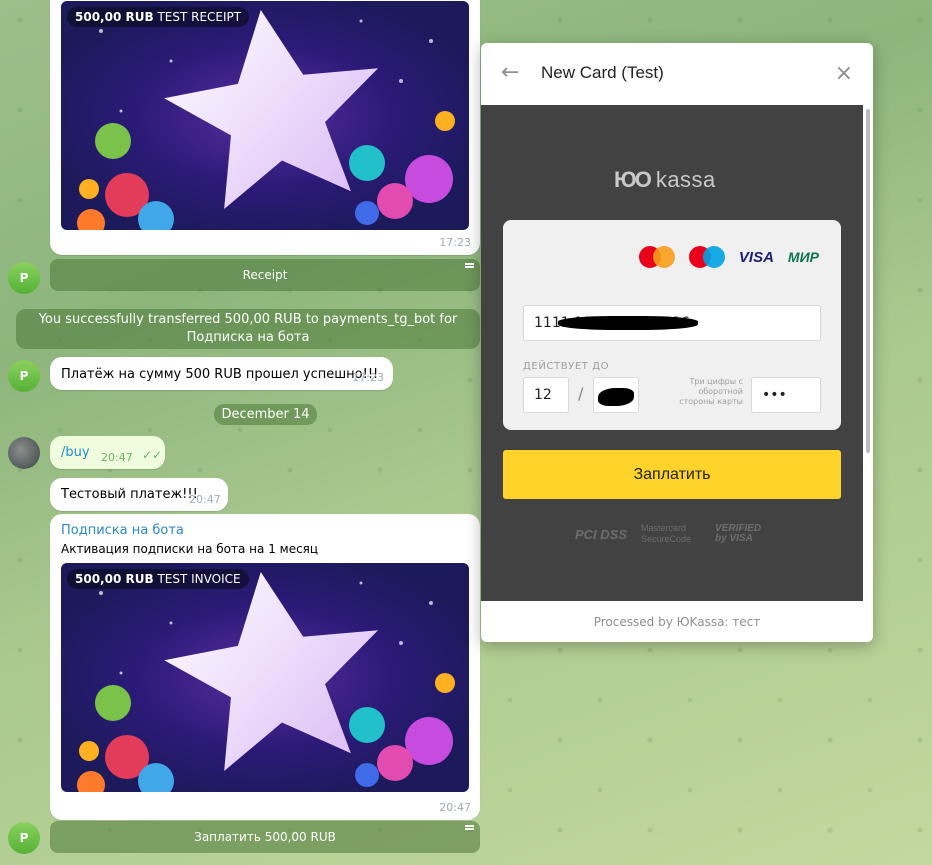  I want to click on message-text: /buy, so click(75, 452).